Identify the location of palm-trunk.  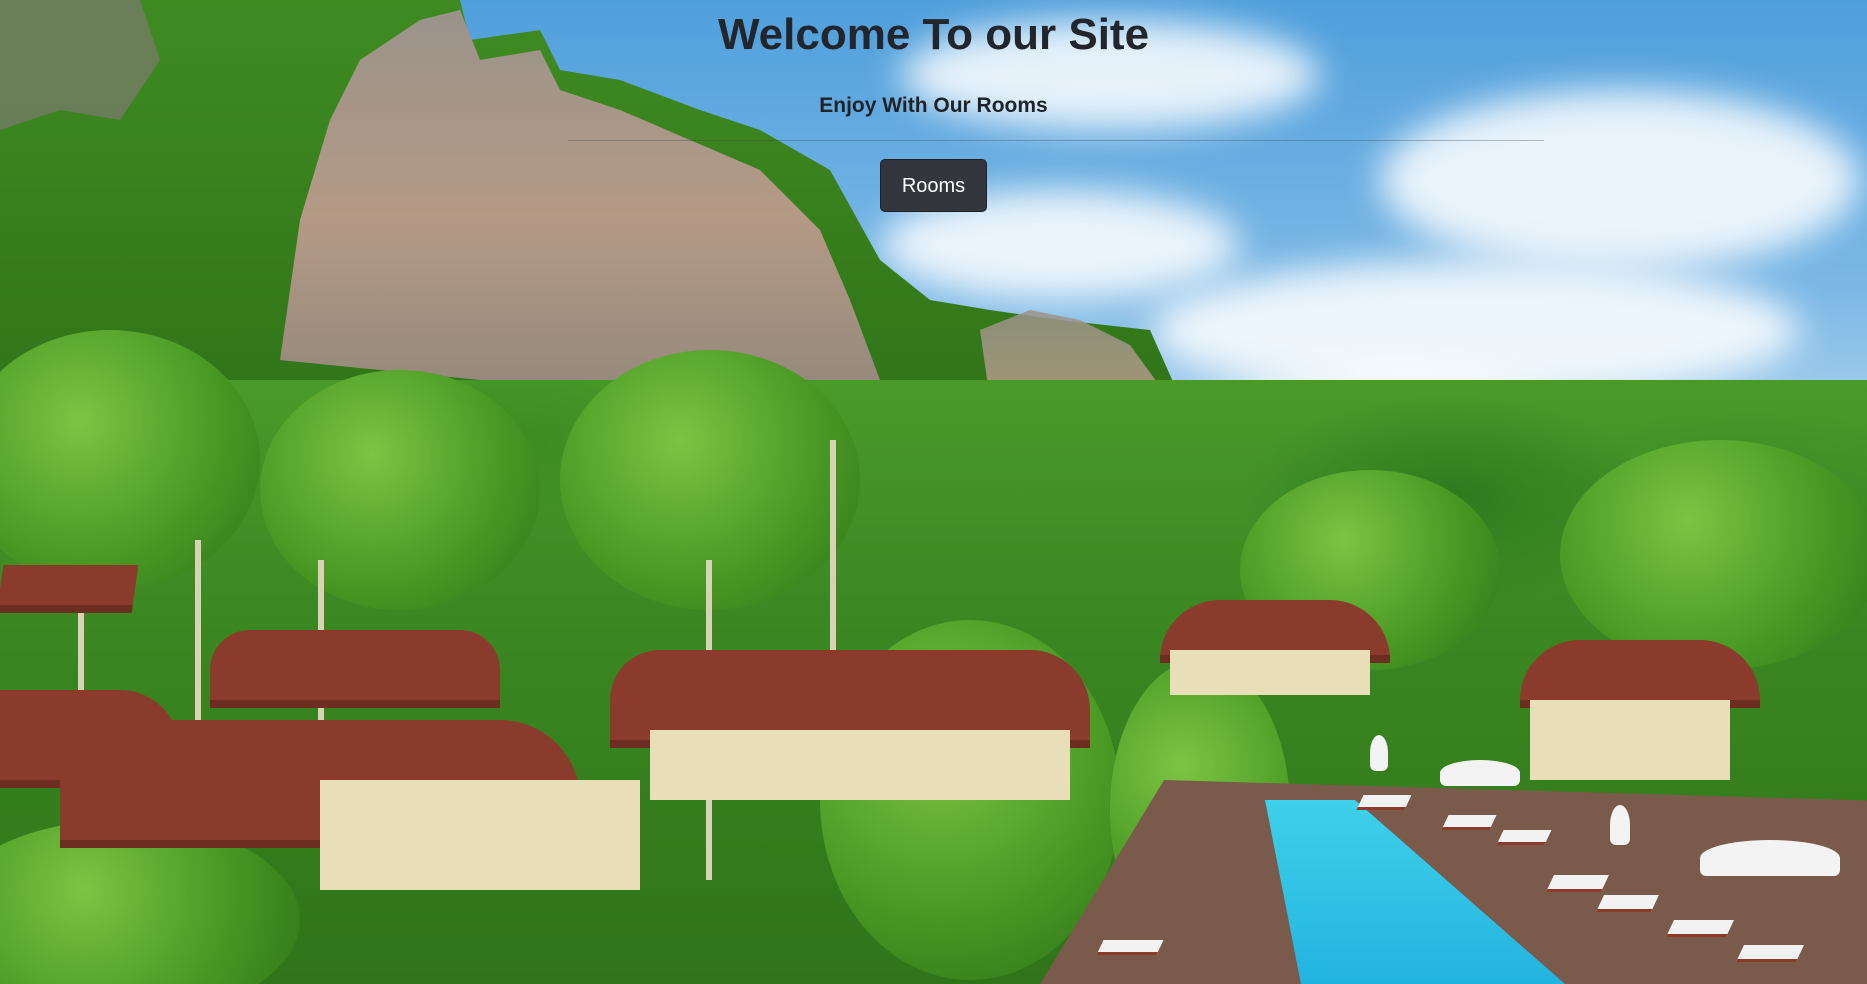
(198, 630).